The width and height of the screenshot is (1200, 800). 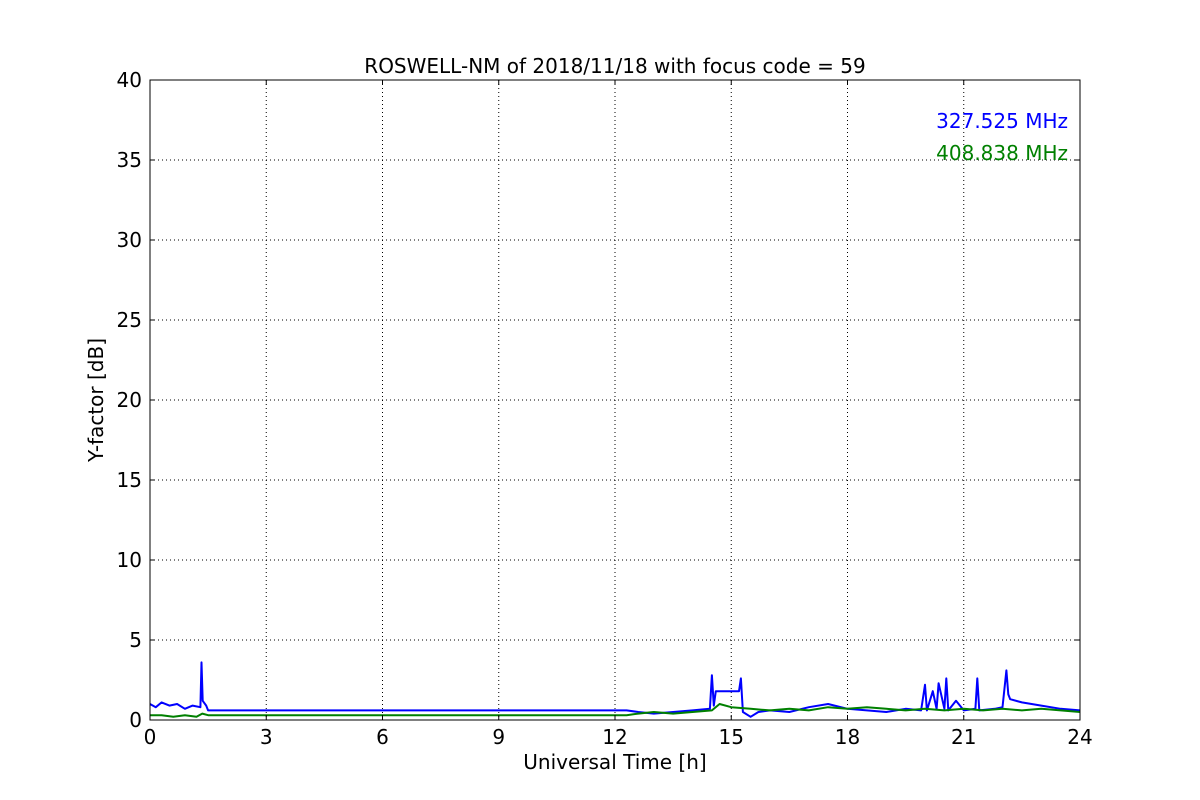 I want to click on y-tick-label: 40, so click(x=129, y=80).